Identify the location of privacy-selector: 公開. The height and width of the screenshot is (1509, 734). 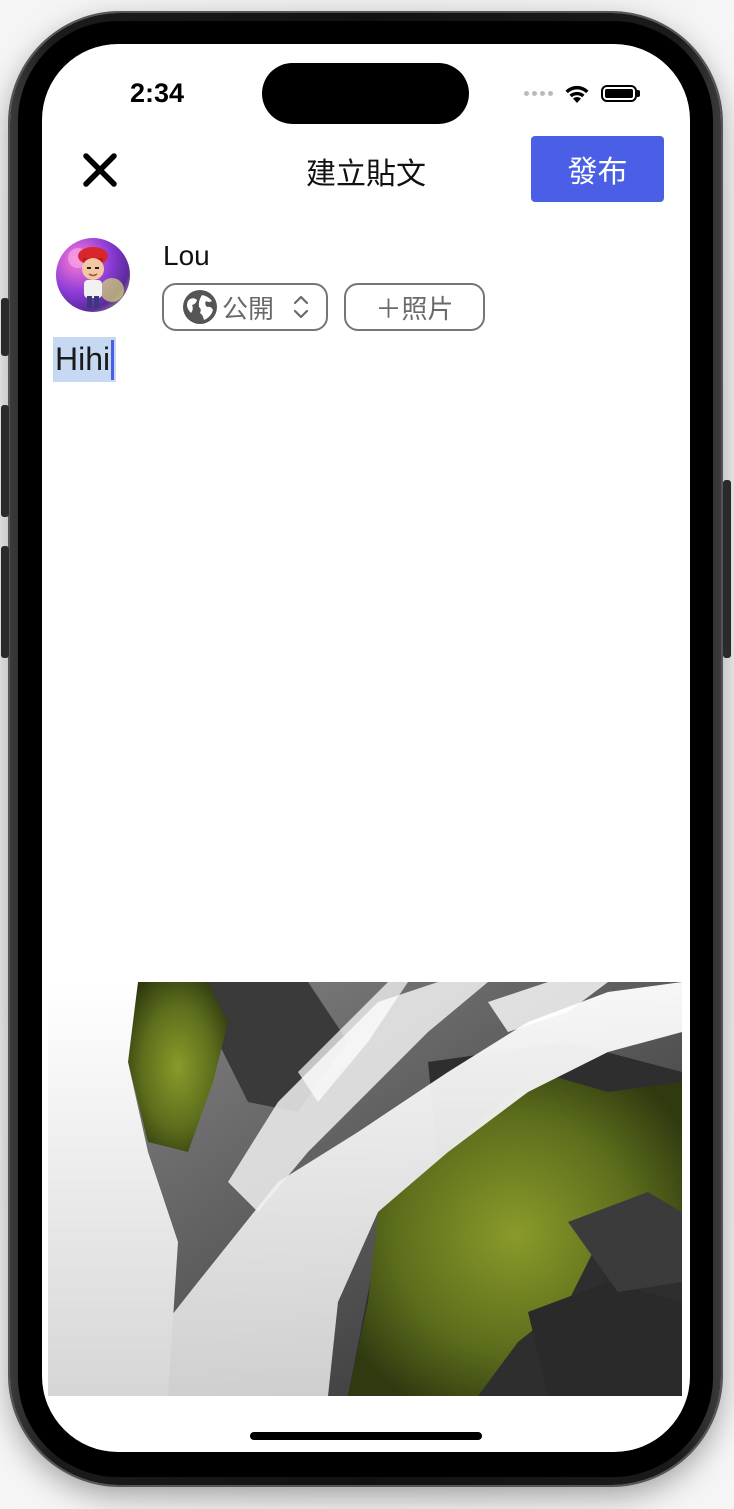
(245, 307).